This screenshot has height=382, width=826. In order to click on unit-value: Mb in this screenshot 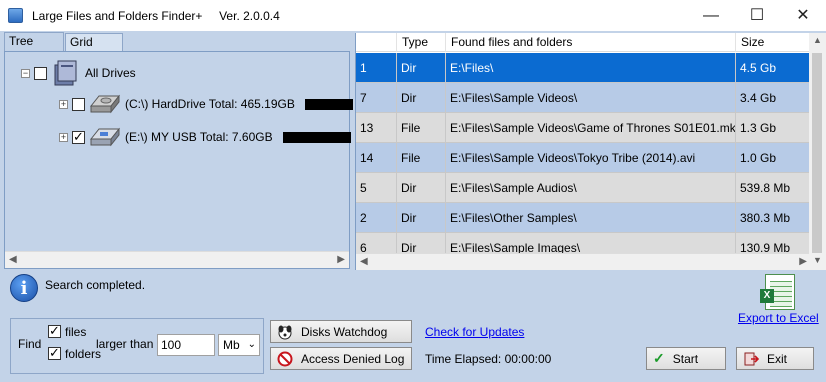, I will do `click(231, 345)`.